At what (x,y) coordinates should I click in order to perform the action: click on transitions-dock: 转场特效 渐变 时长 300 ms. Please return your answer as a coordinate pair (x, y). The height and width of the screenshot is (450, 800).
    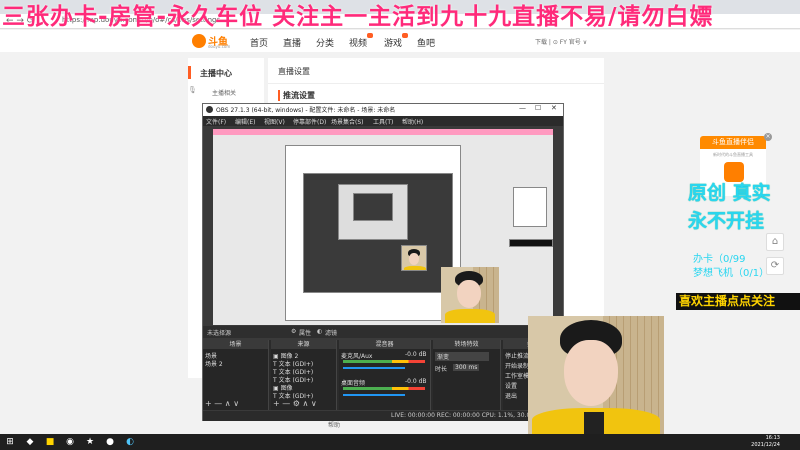
    Looking at the image, I should click on (467, 375).